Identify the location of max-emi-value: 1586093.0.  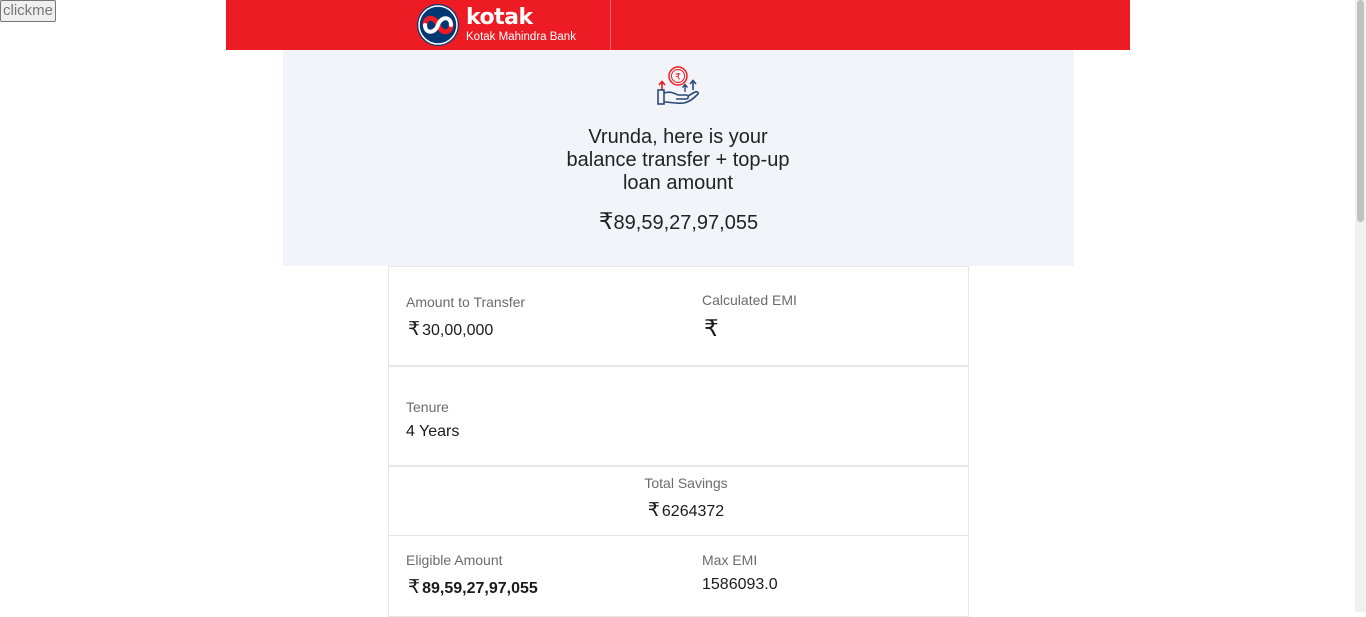
(740, 584).